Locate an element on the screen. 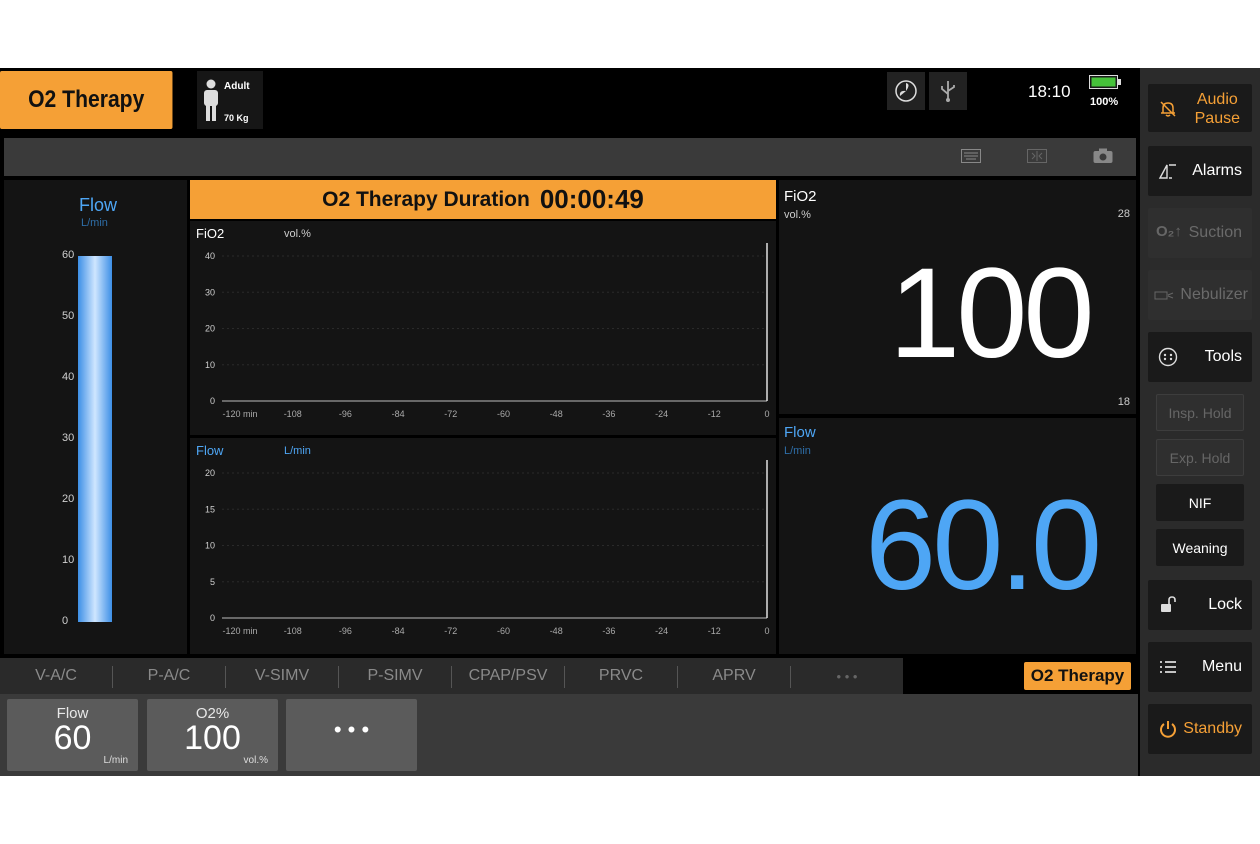 Image resolution: width=1260 pixels, height=844 pixels. audio-pause-button: Audio Pause is located at coordinates (1200, 108).